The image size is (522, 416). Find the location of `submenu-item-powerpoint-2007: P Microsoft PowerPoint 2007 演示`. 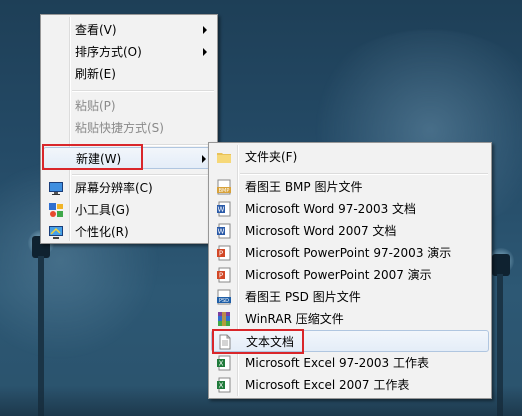

submenu-item-powerpoint-2007: P Microsoft PowerPoint 2007 演示 is located at coordinates (350, 275).